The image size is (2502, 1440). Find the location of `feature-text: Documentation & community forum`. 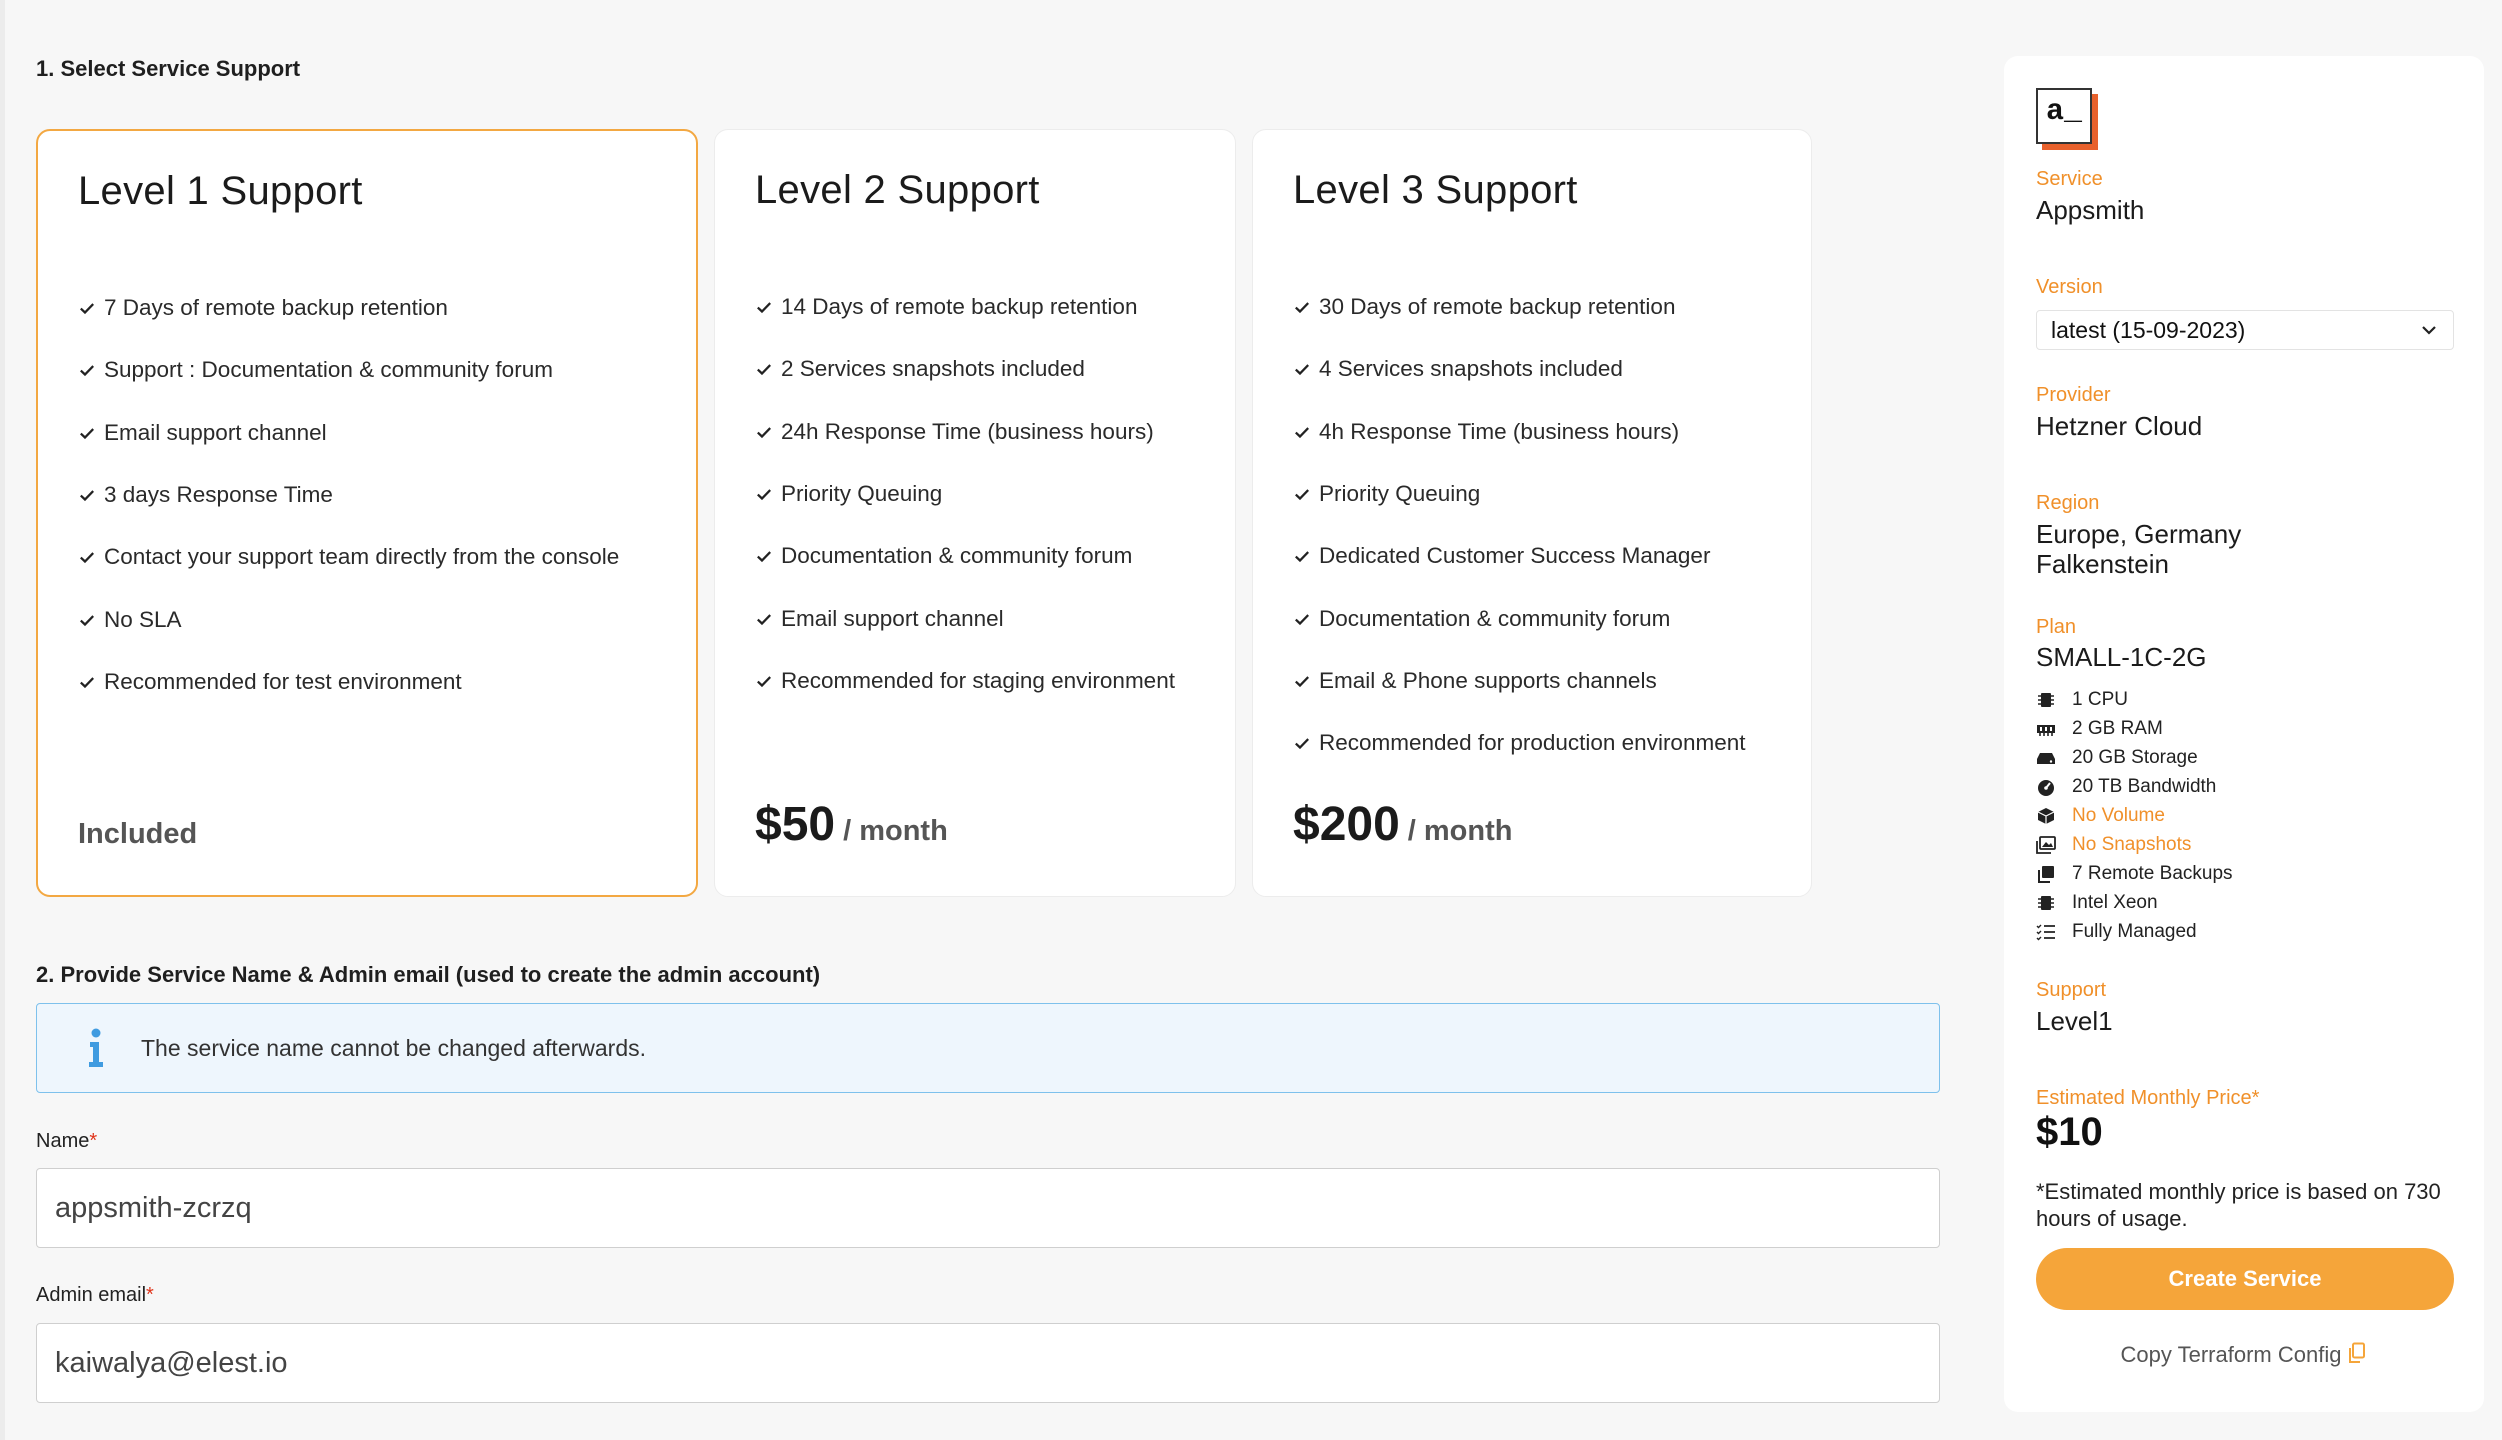

feature-text: Documentation & community forum is located at coordinates (1495, 618).